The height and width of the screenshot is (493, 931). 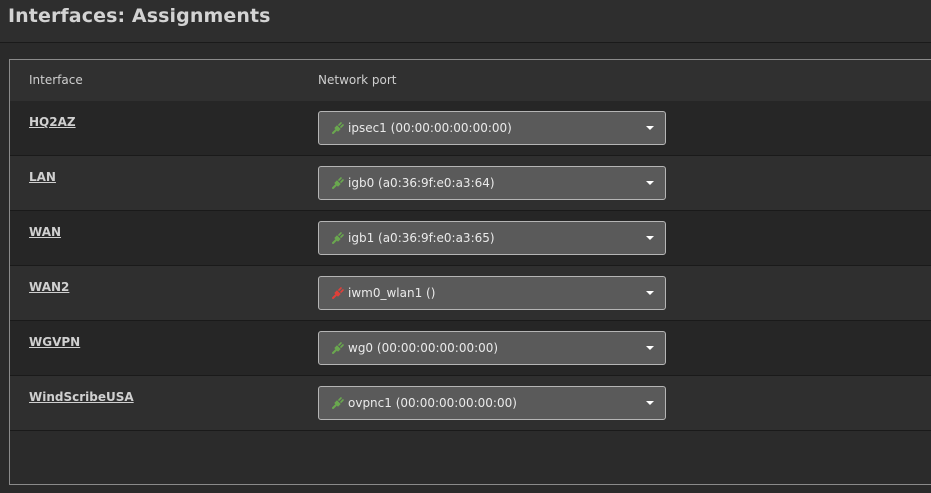 I want to click on network-port-select: iwm0_wlan1 (), so click(x=492, y=293).